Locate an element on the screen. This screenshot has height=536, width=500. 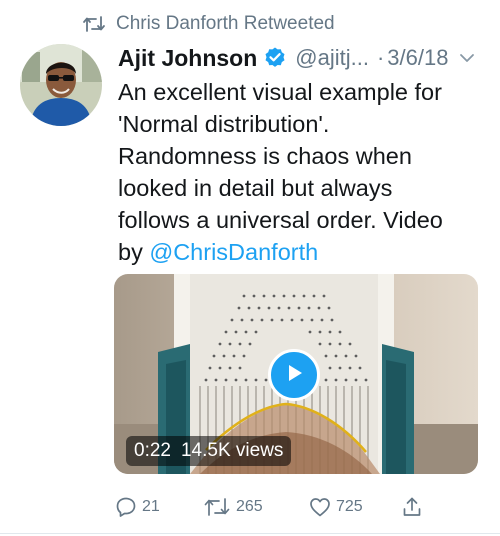
tweet-divider is located at coordinates (250, 533).